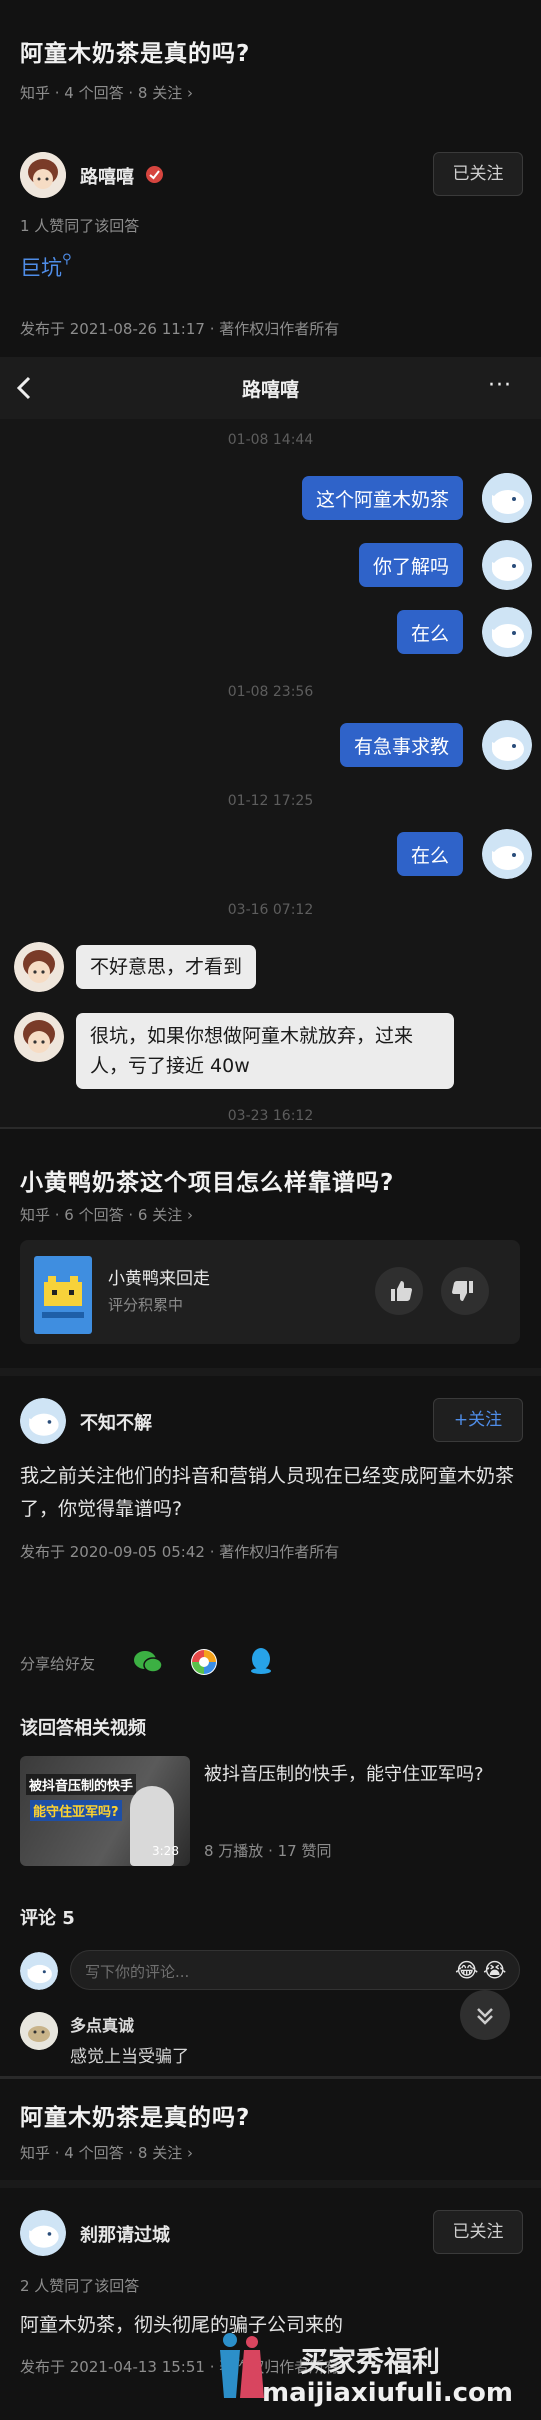 The image size is (541, 2420). I want to click on chat-timestamp: 01-12 17:25, so click(270, 801).